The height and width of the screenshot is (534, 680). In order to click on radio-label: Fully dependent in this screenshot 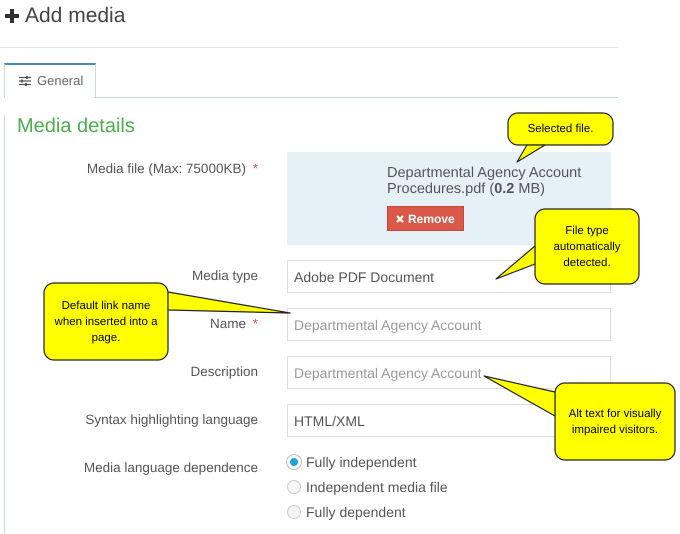, I will do `click(356, 512)`.